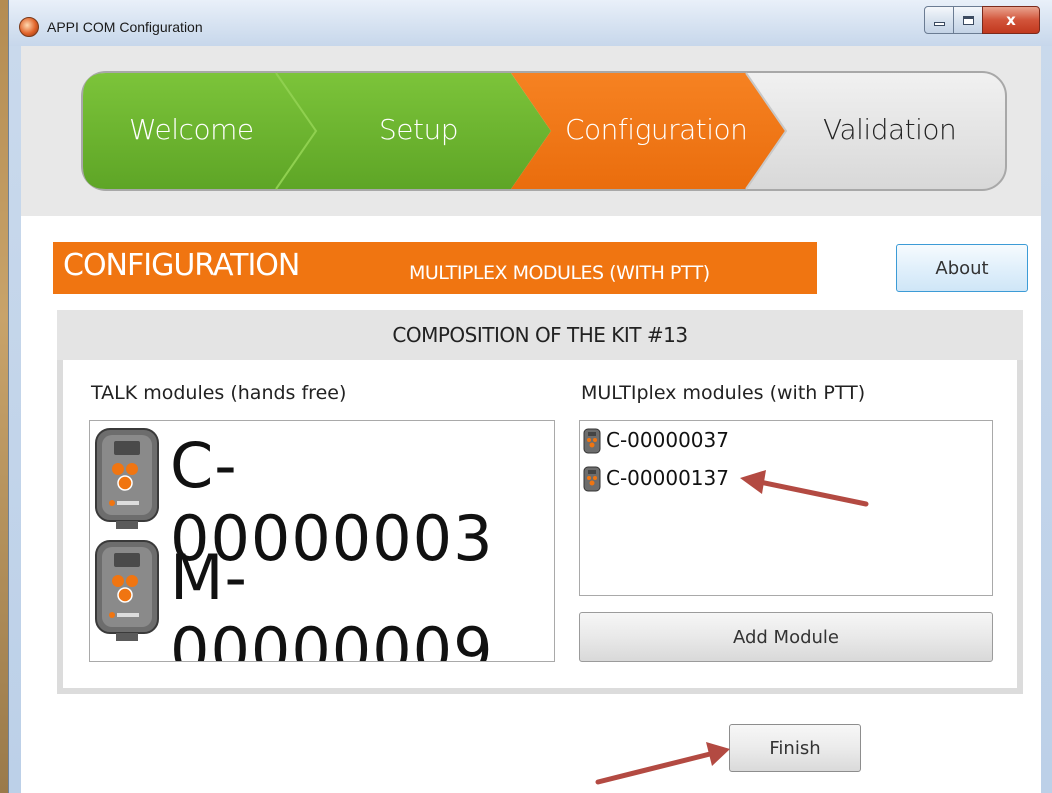 This screenshot has height=793, width=1052. What do you see at coordinates (890, 129) in the screenshot?
I see `step-validation: Validation` at bounding box center [890, 129].